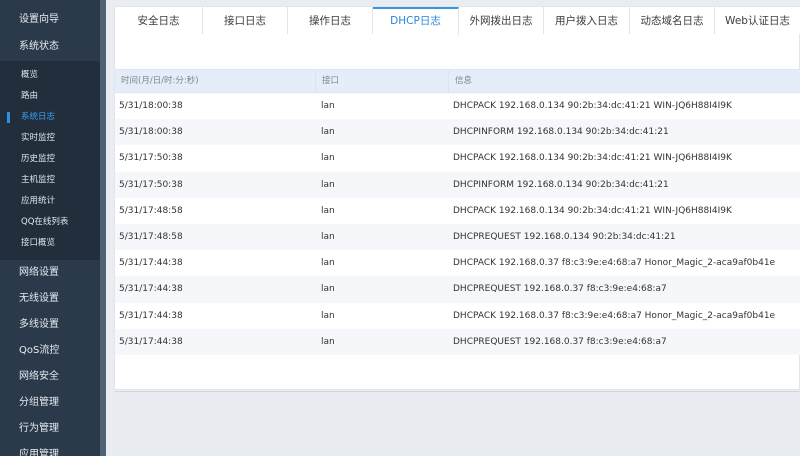 The height and width of the screenshot is (456, 800). I want to click on sidebar-divider, so click(103, 228).